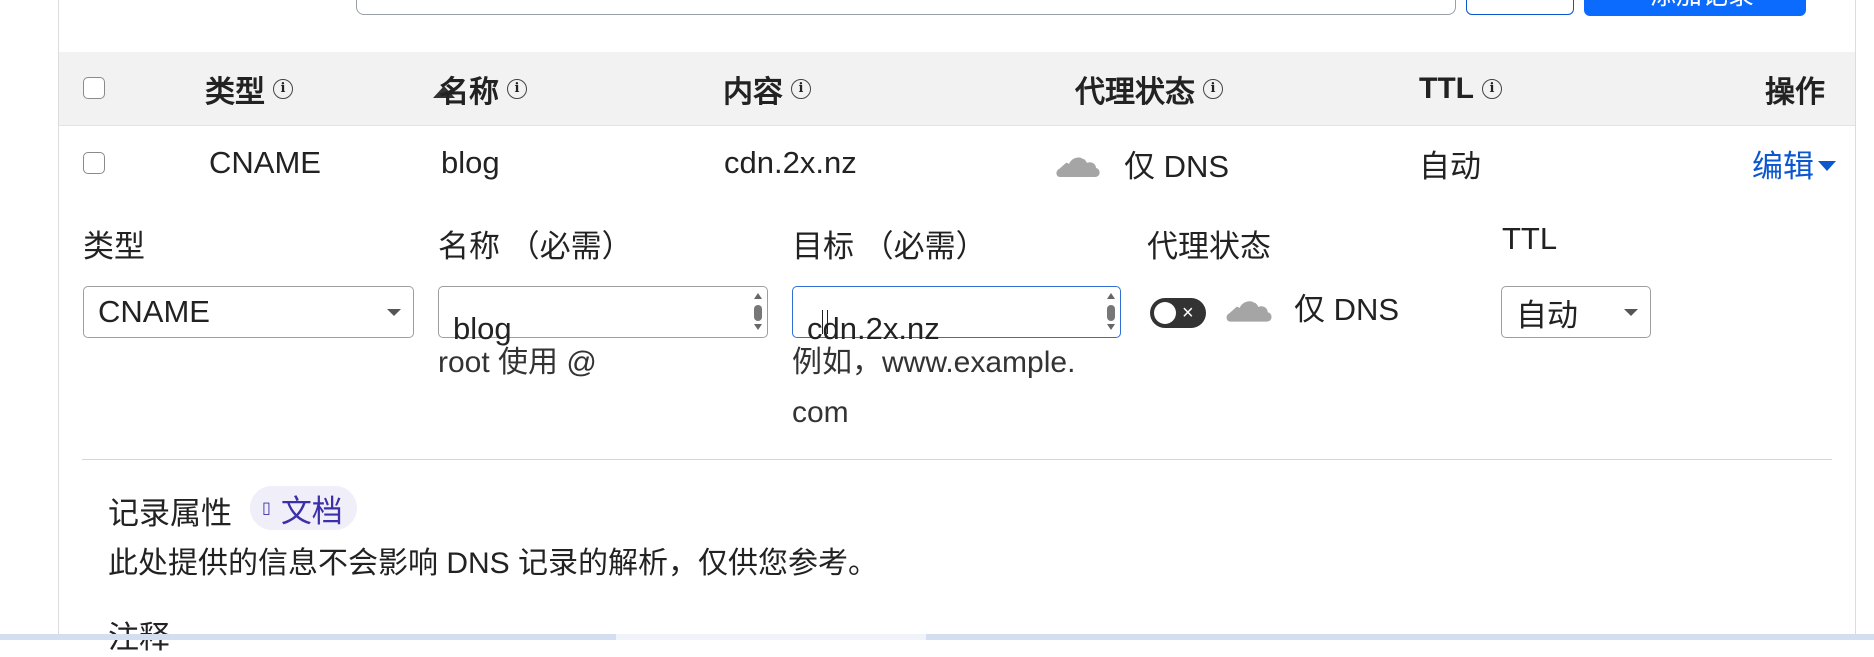 The width and height of the screenshot is (1874, 657). What do you see at coordinates (311, 511) in the screenshot?
I see `docs-link-label: 文档` at bounding box center [311, 511].